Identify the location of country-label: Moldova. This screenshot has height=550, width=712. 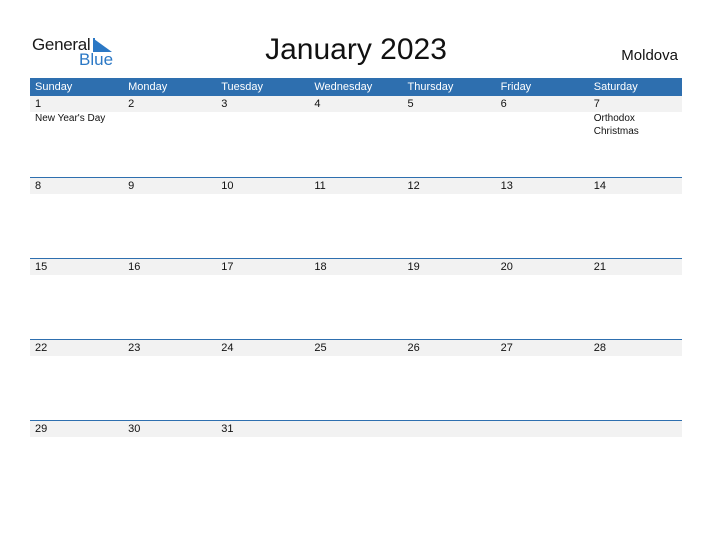
(649, 55).